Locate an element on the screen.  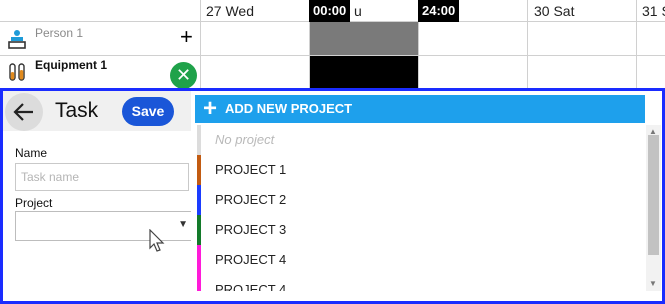
project-option-label: PROJECT 1 is located at coordinates (251, 169).